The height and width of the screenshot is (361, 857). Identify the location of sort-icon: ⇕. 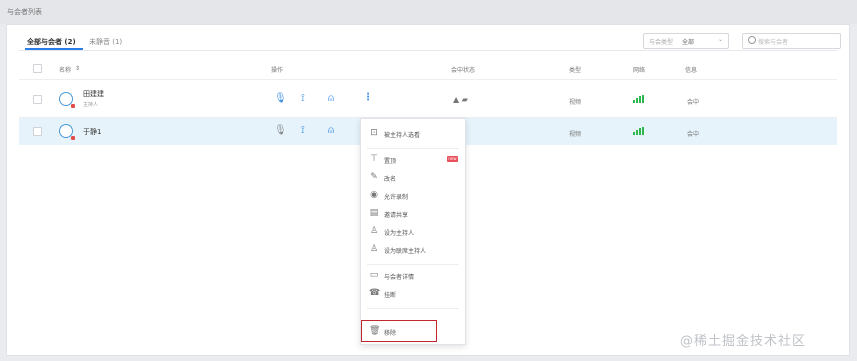
(77, 68).